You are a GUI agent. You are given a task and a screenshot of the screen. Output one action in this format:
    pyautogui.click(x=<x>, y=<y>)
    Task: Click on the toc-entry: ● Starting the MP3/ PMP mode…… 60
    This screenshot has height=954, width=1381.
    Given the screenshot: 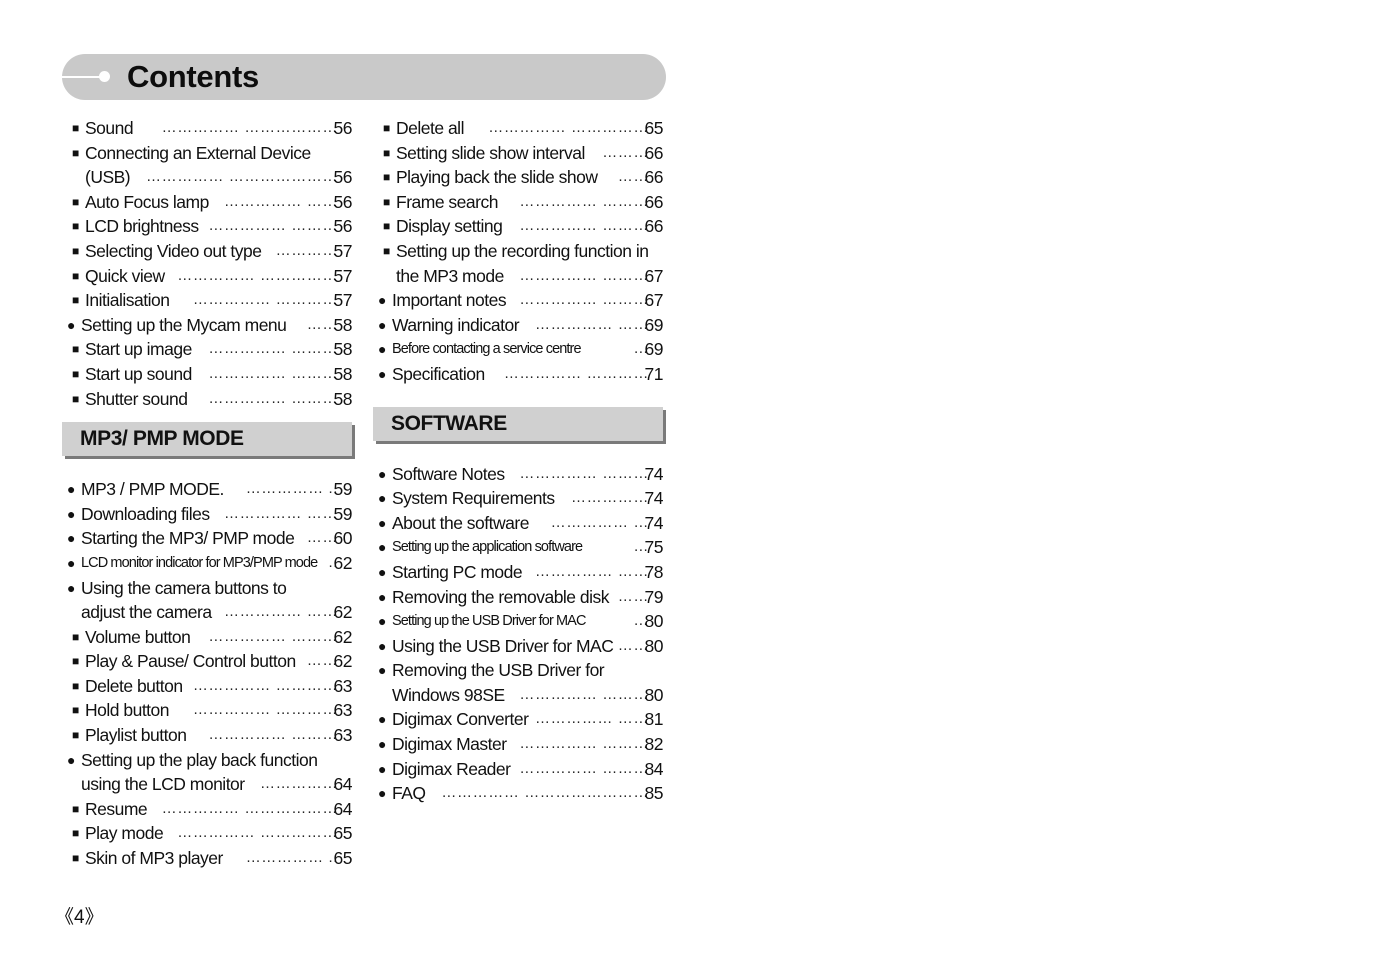 What is the action you would take?
    pyautogui.click(x=212, y=538)
    